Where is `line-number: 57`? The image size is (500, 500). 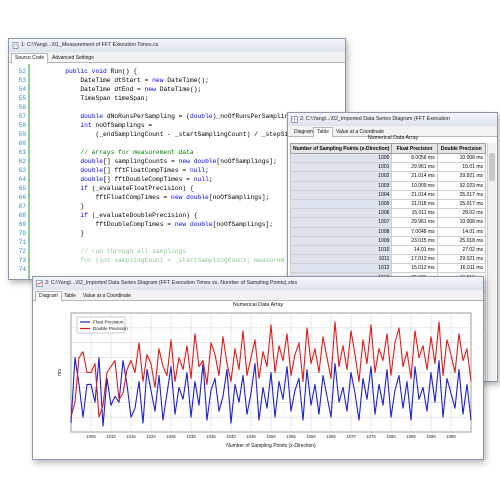
line-number: 57 is located at coordinates (22, 116).